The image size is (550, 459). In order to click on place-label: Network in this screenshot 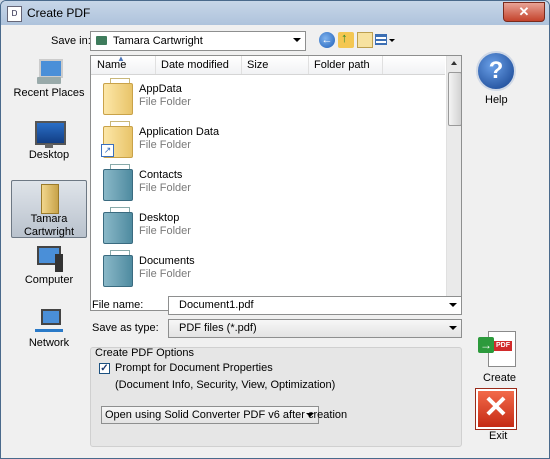, I will do `click(49, 343)`.